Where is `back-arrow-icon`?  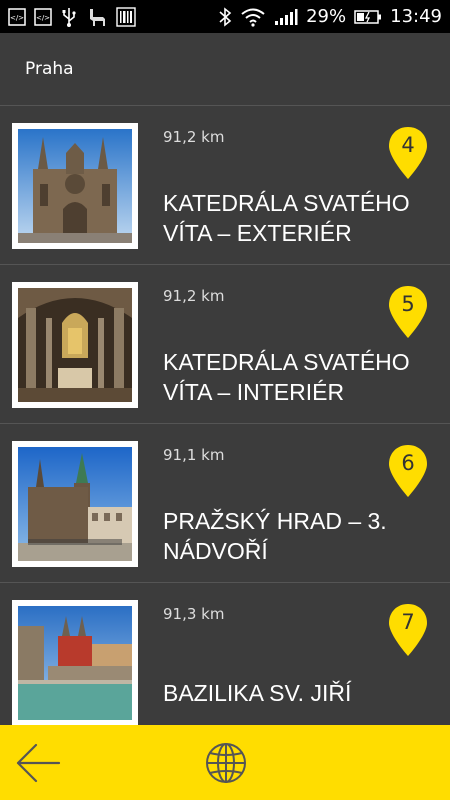 back-arrow-icon is located at coordinates (38, 763).